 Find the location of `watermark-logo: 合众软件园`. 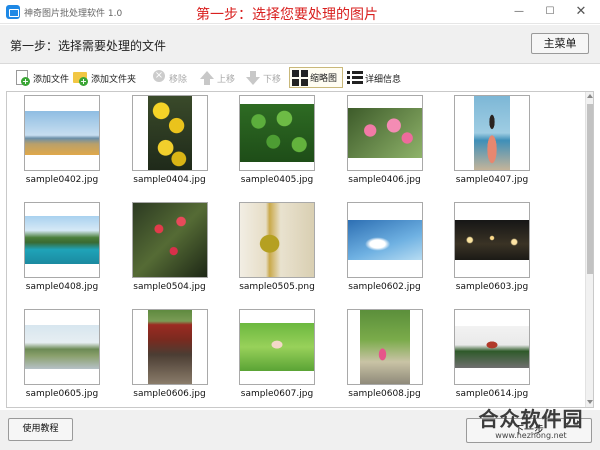

watermark-logo: 合众软件园 is located at coordinates (531, 419).